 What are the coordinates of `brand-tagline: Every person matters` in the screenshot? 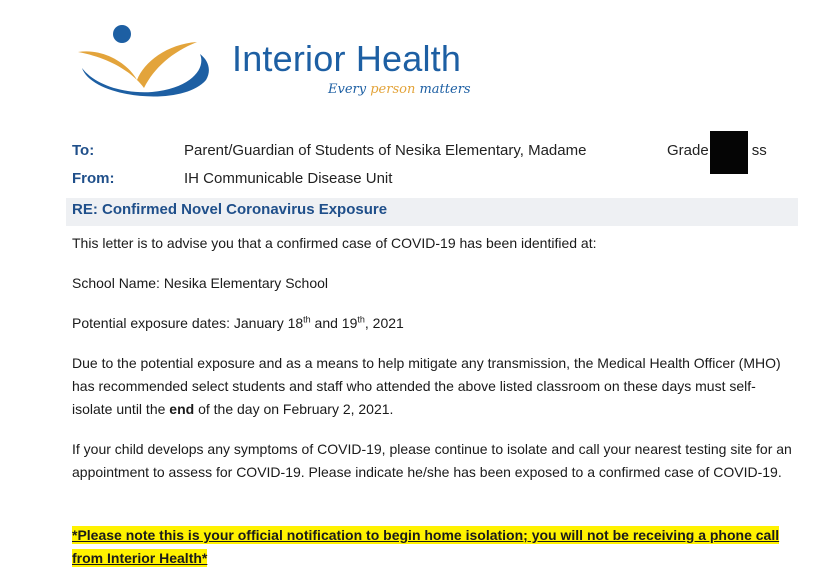 It's located at (399, 89).